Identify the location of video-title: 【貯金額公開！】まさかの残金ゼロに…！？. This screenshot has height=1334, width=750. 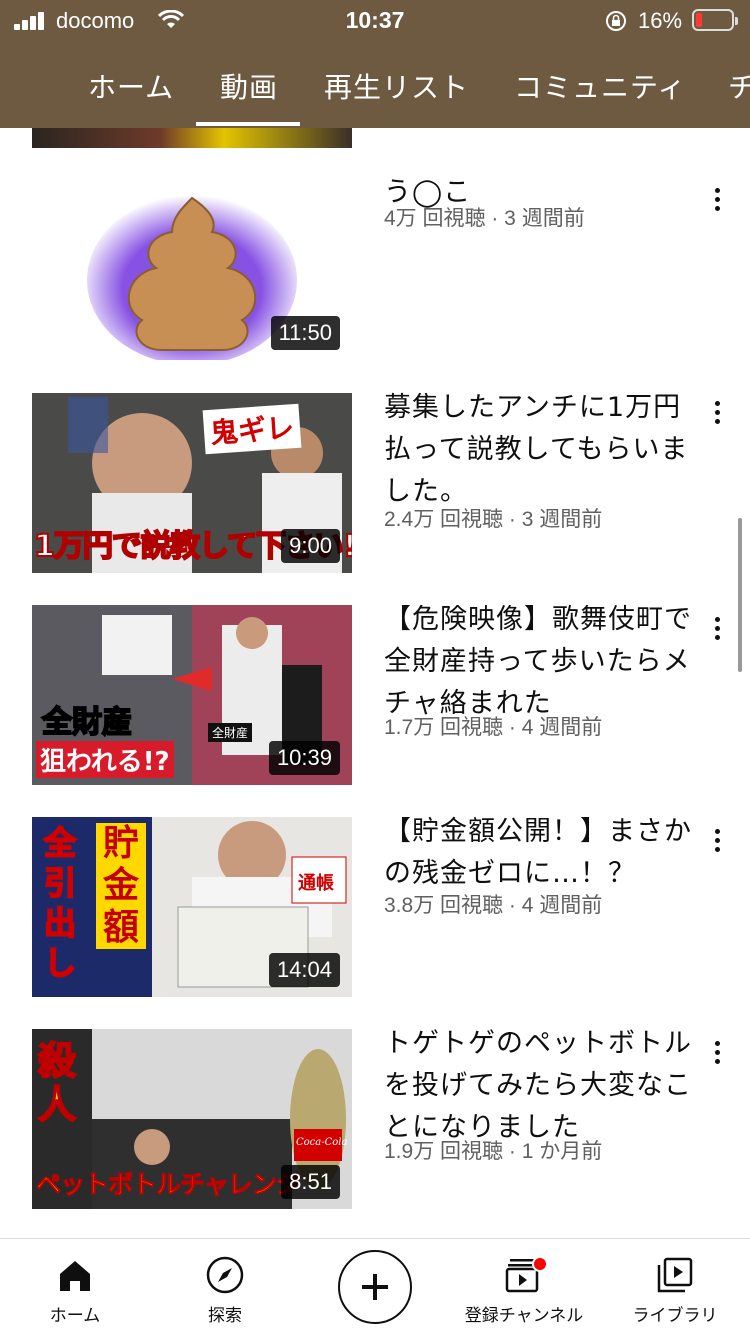
(544, 853).